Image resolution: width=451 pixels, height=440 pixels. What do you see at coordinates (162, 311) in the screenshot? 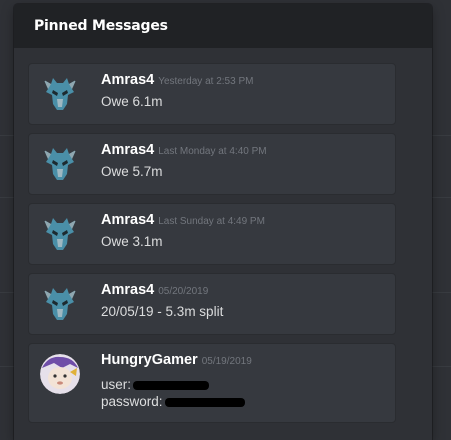
I see `message-content: 20/05/19 - 5.3m split` at bounding box center [162, 311].